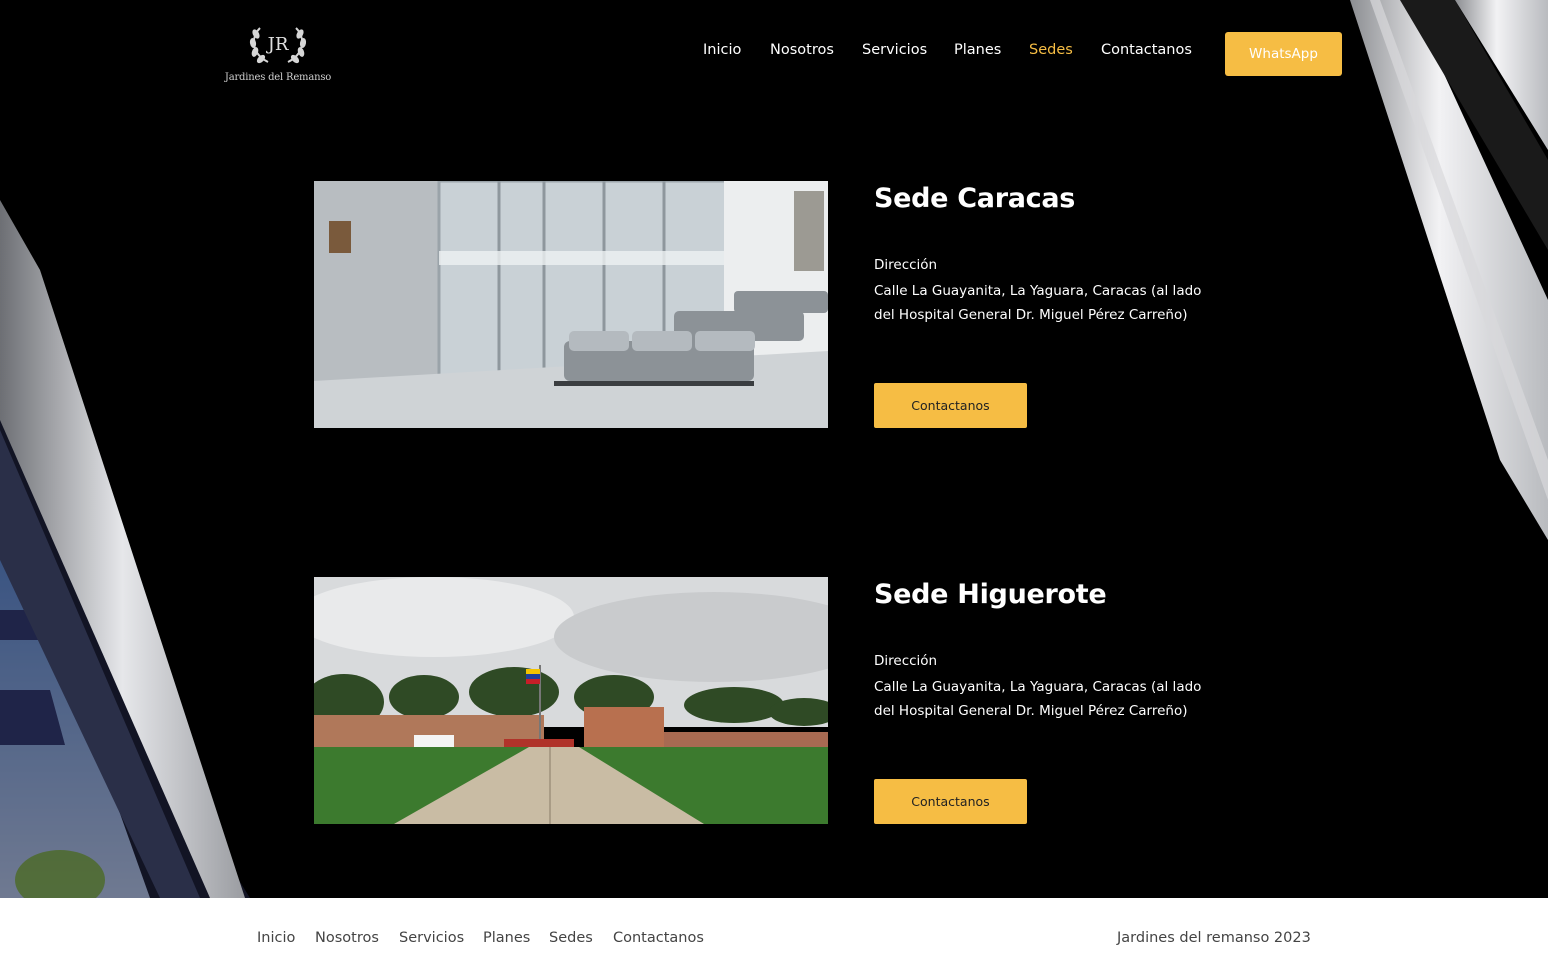  What do you see at coordinates (1214, 938) in the screenshot?
I see `copyright-text: Jardines del remanso 2023` at bounding box center [1214, 938].